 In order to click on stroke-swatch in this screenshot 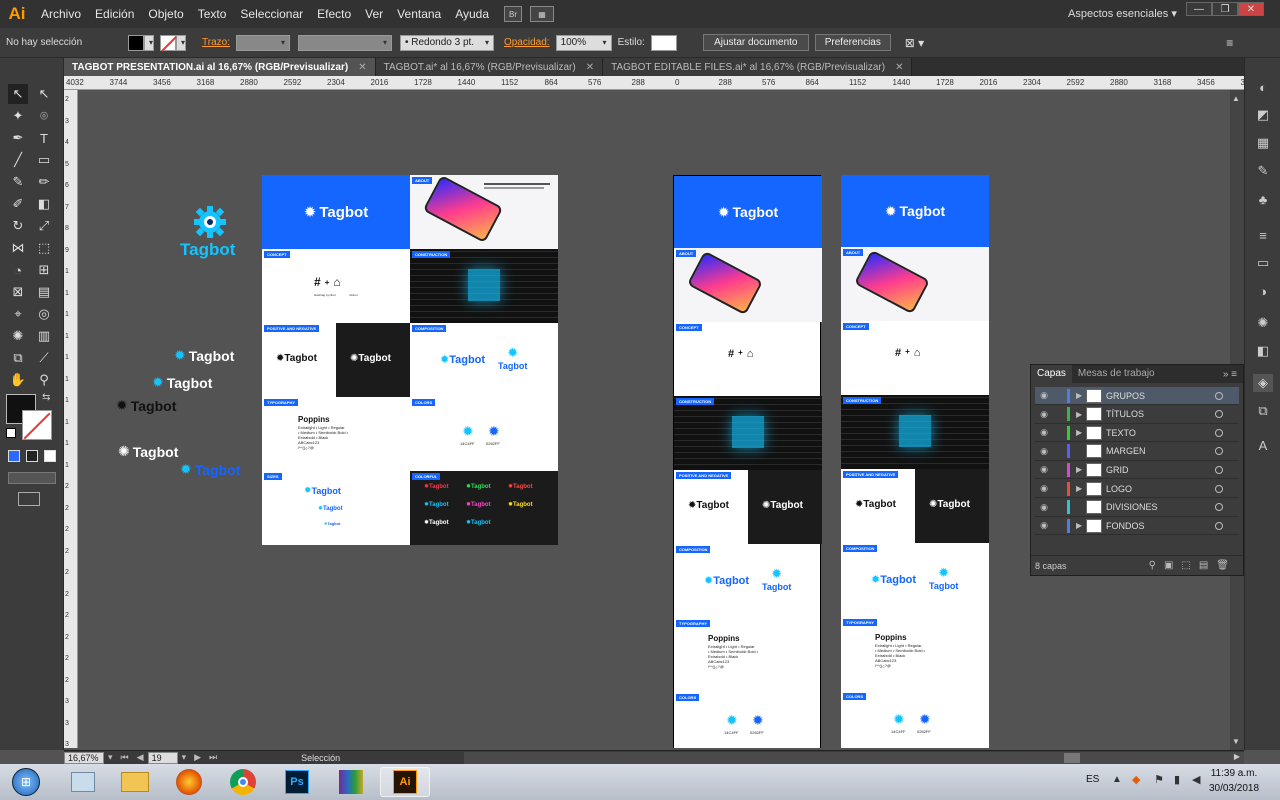, I will do `click(168, 43)`.